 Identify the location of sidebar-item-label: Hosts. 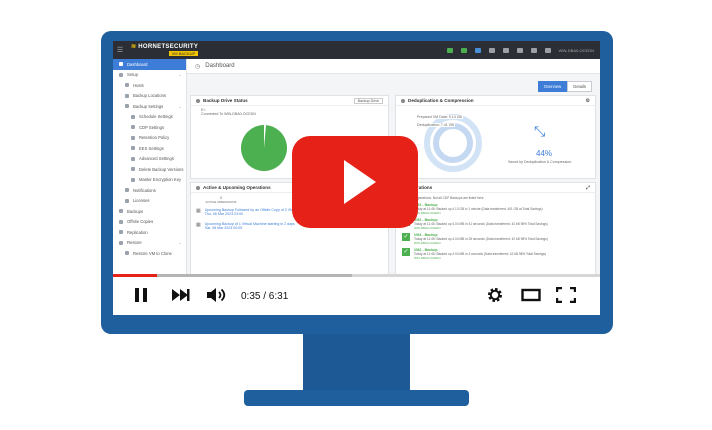
(138, 85).